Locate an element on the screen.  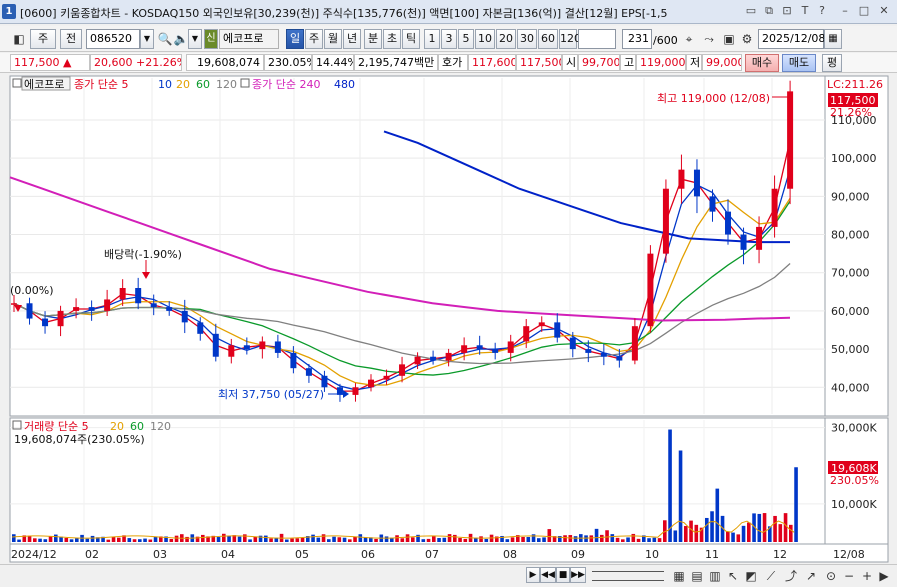
help-icon: ? is located at coordinates (822, 11).